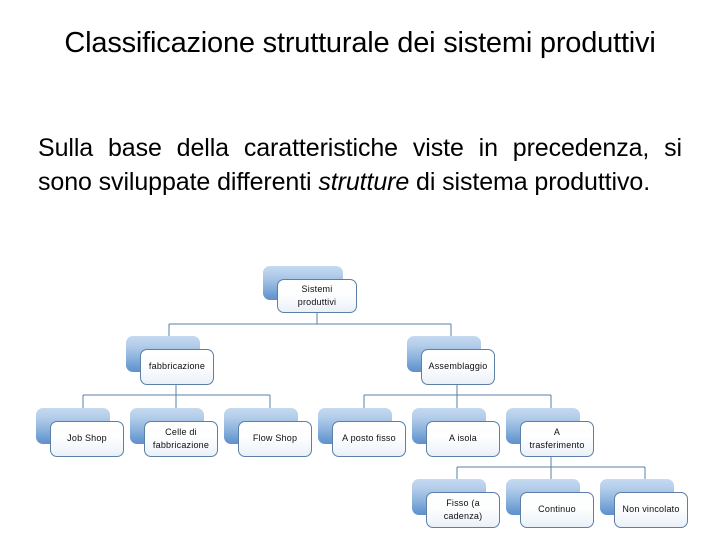 The width and height of the screenshot is (720, 540). I want to click on node-label: Continuo, so click(557, 509).